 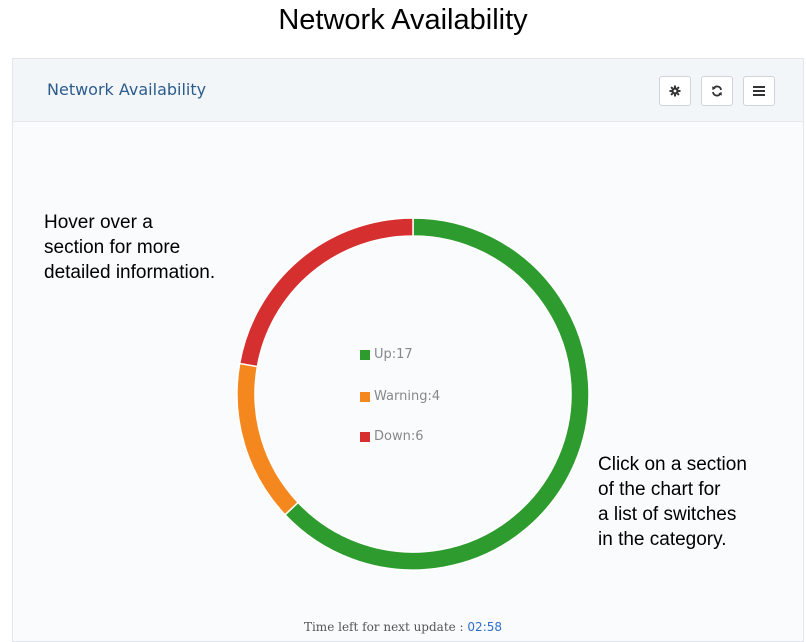 I want to click on click-instruction-line: a list of switches, so click(x=667, y=514).